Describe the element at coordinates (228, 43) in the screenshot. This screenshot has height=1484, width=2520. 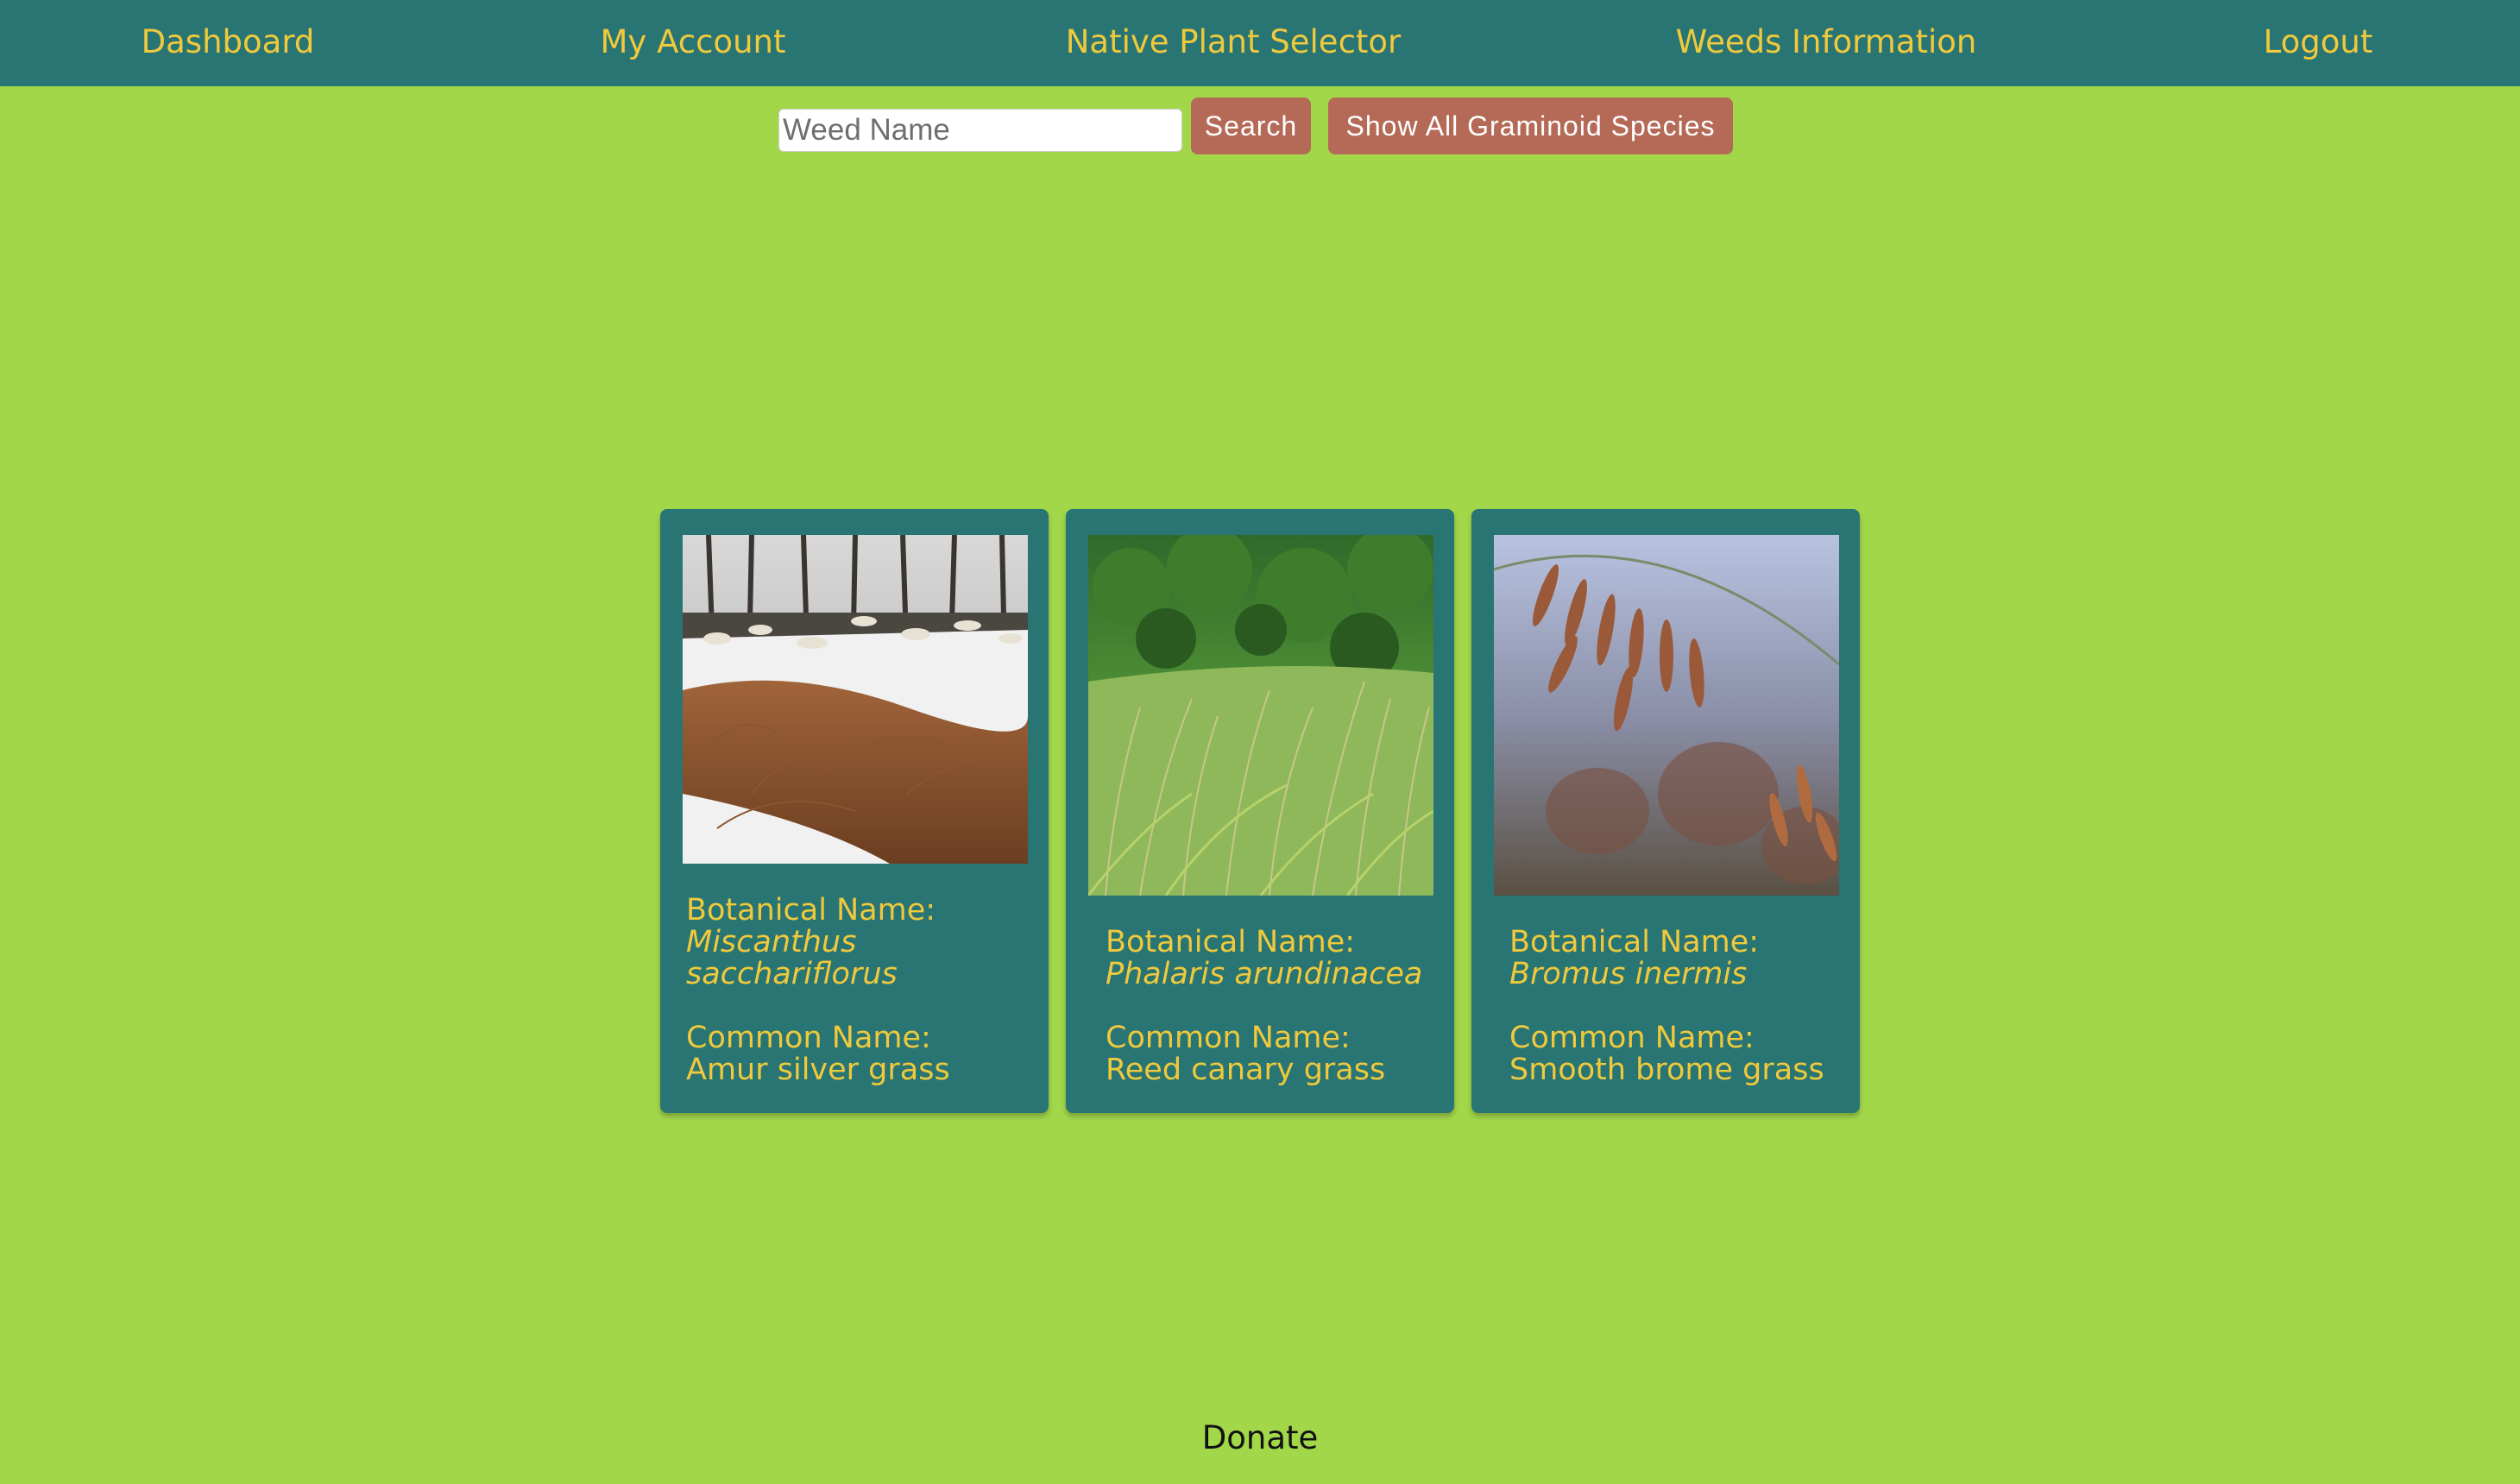
I see `nav-dashboard-link: Dashboard` at that location.